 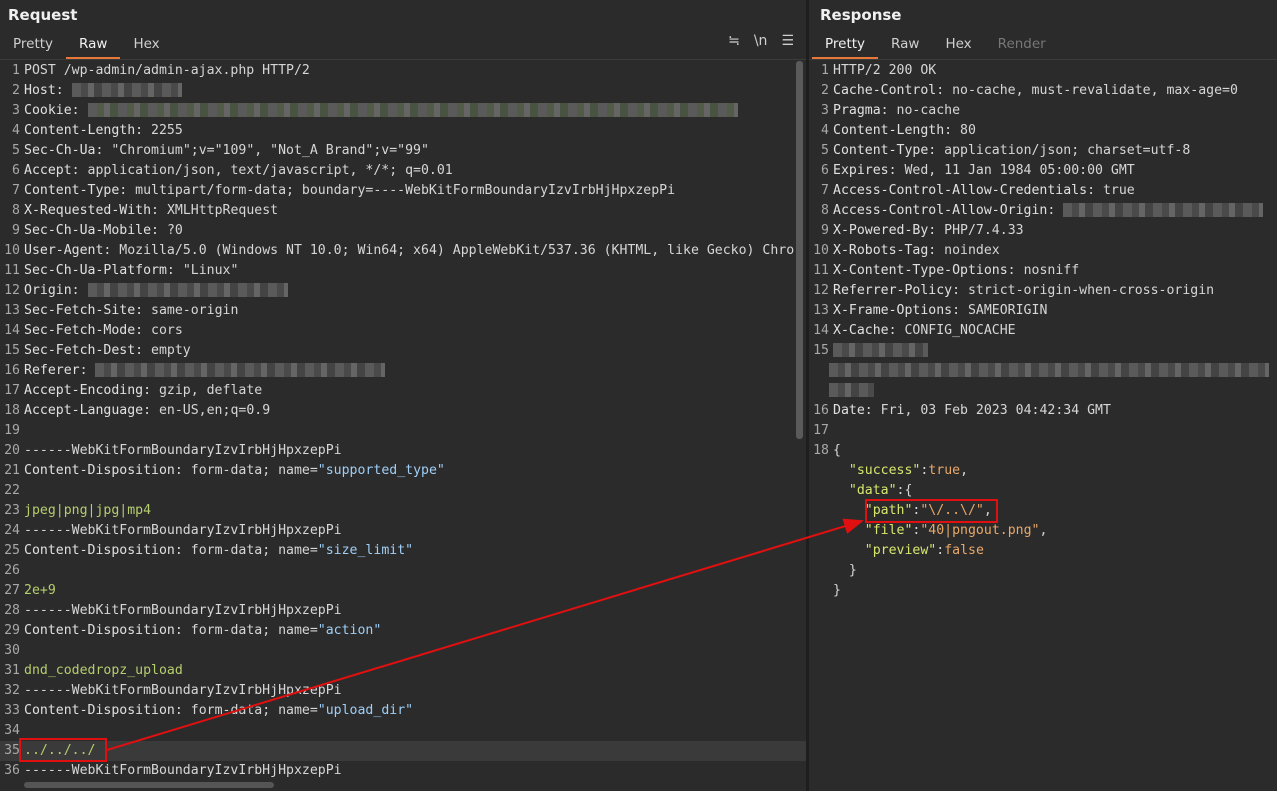 What do you see at coordinates (1091, 290) in the screenshot?
I see `header-value: strict-origin-when-cross-origin` at bounding box center [1091, 290].